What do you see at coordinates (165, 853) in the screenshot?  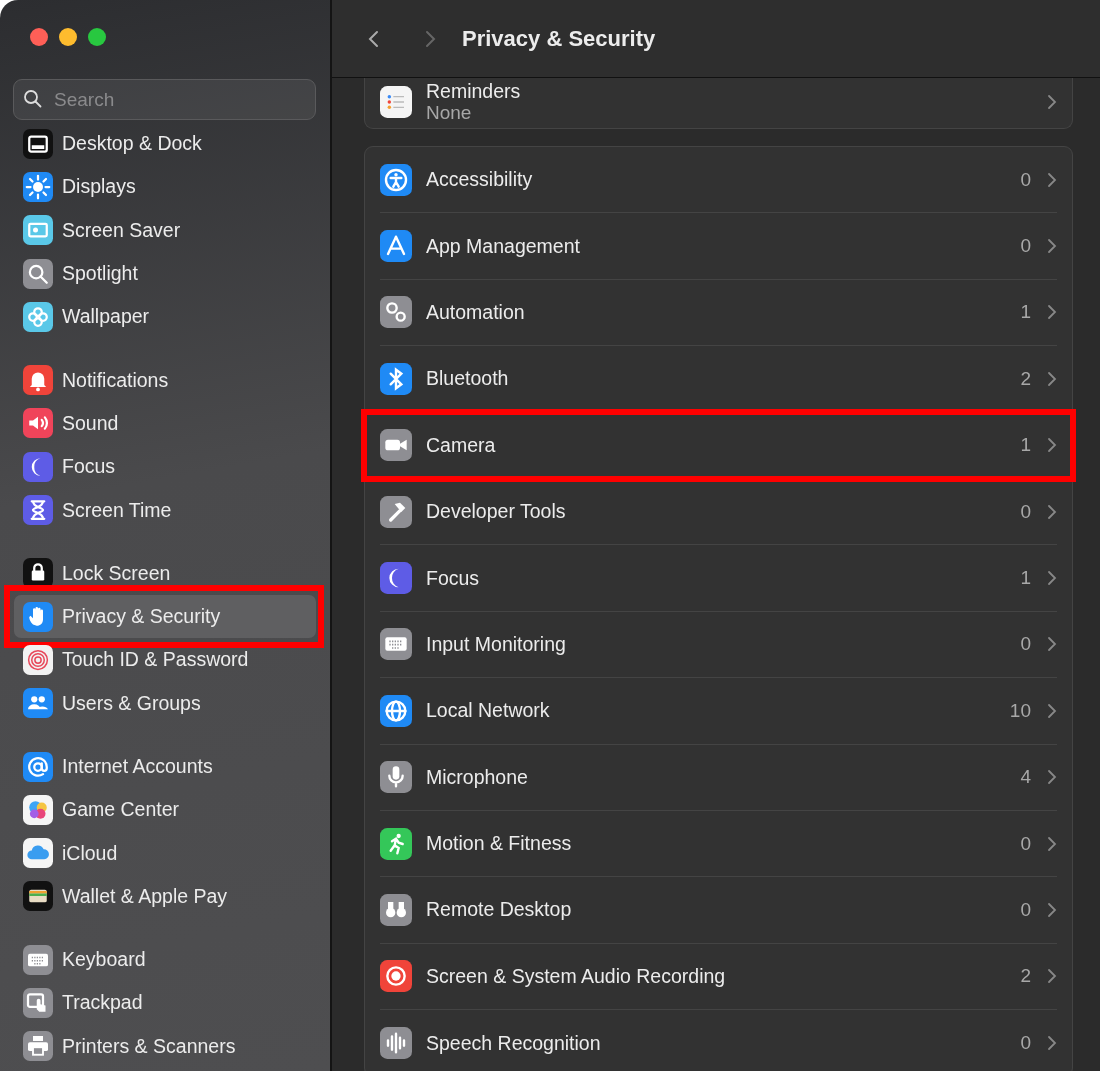 I see `sidebar-item: iCloud` at bounding box center [165, 853].